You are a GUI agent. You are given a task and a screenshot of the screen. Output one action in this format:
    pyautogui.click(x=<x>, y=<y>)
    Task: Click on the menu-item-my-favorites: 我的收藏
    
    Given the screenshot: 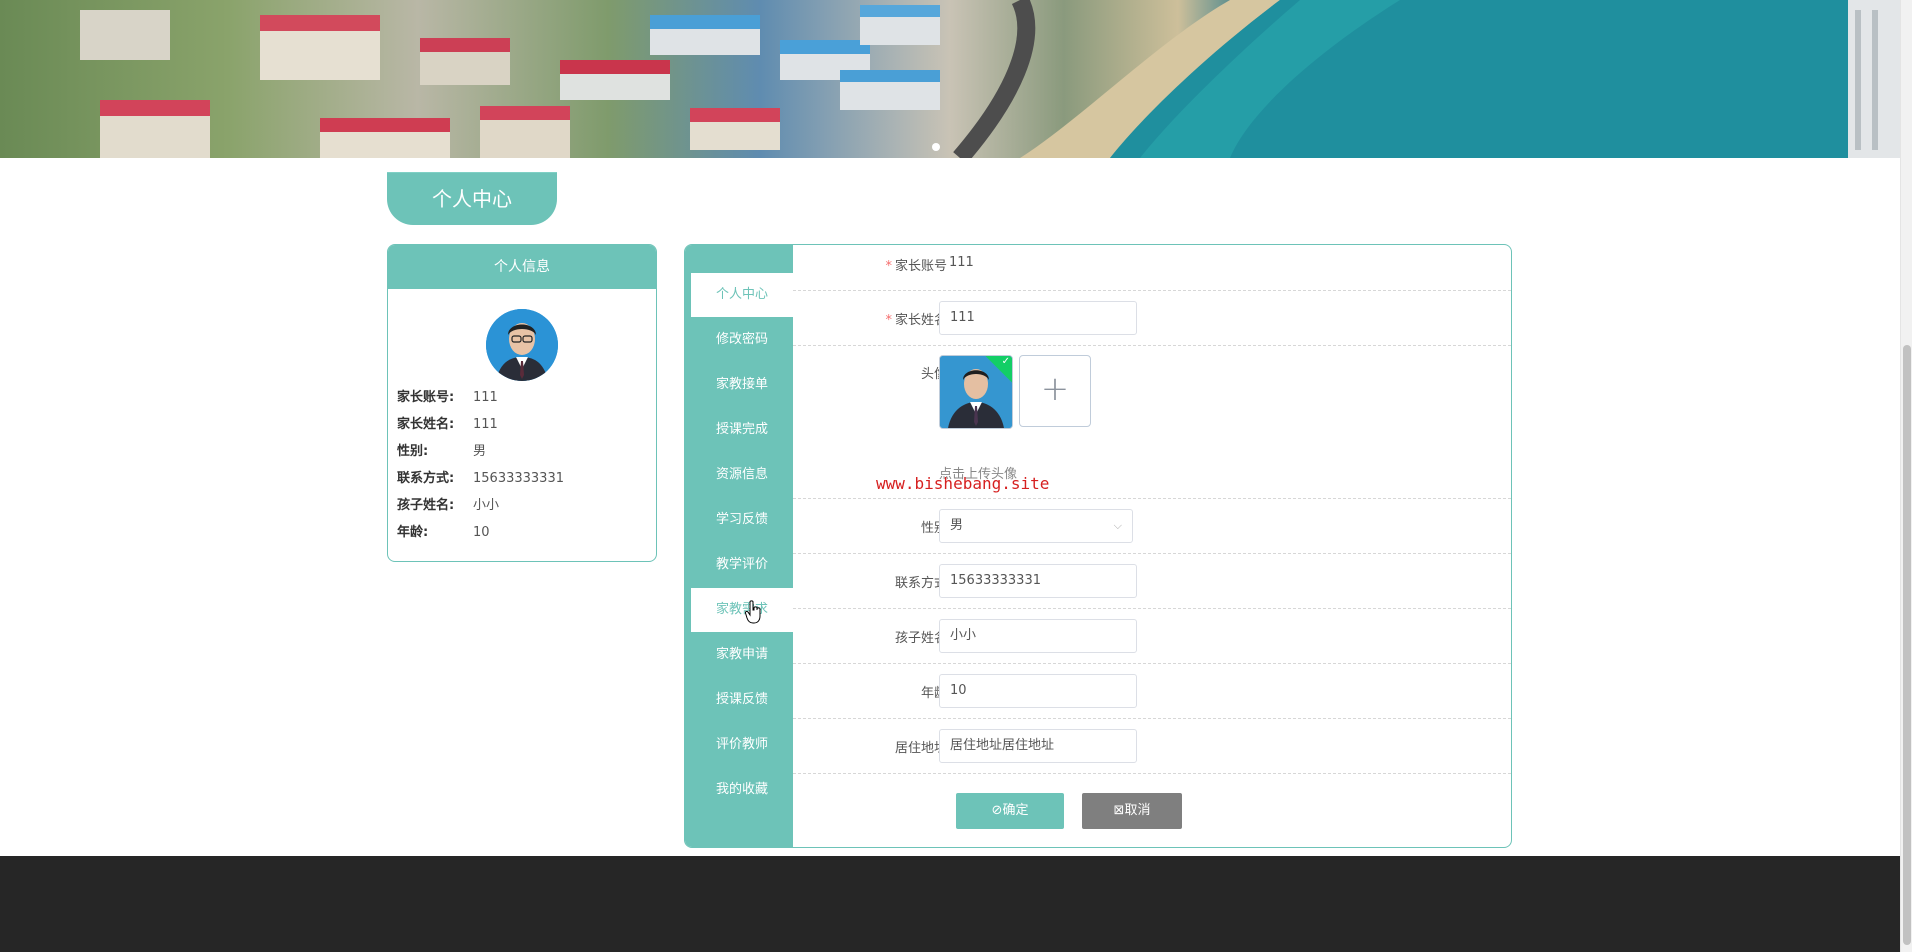 What is the action you would take?
    pyautogui.click(x=742, y=790)
    